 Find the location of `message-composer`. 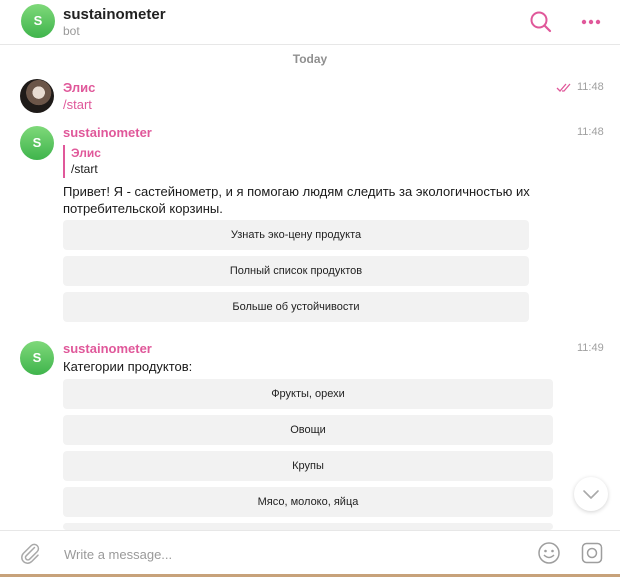

message-composer is located at coordinates (310, 554).